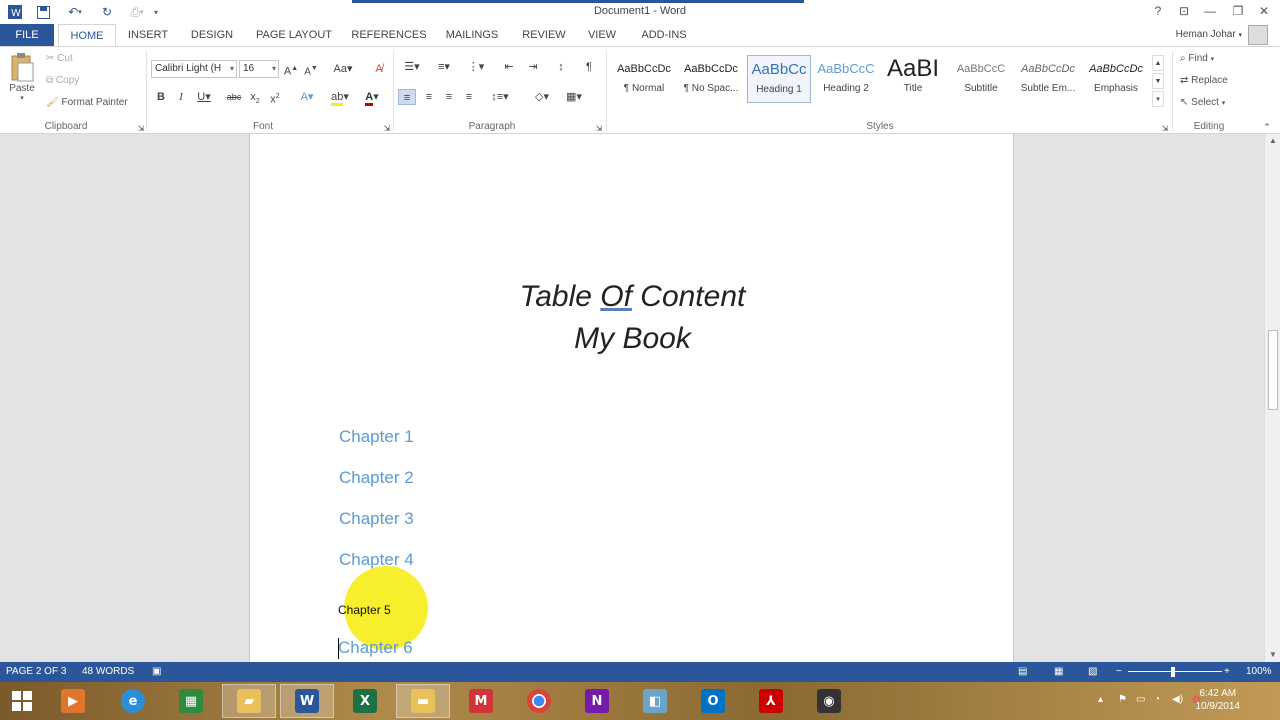  What do you see at coordinates (1272, 655) in the screenshot?
I see `scroll-down-icon: ▼` at bounding box center [1272, 655].